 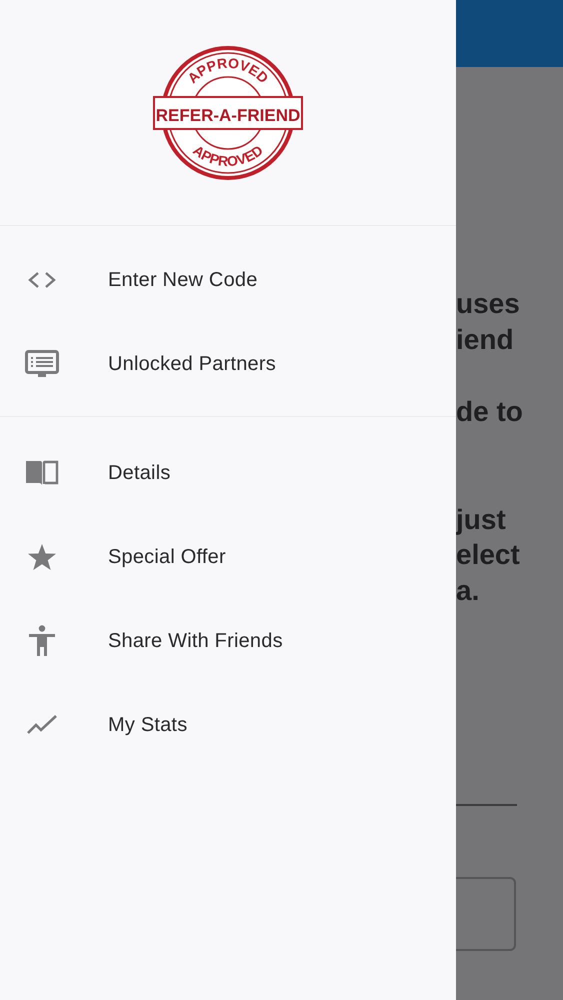 I want to click on menu-item: My Stats, so click(x=148, y=725).